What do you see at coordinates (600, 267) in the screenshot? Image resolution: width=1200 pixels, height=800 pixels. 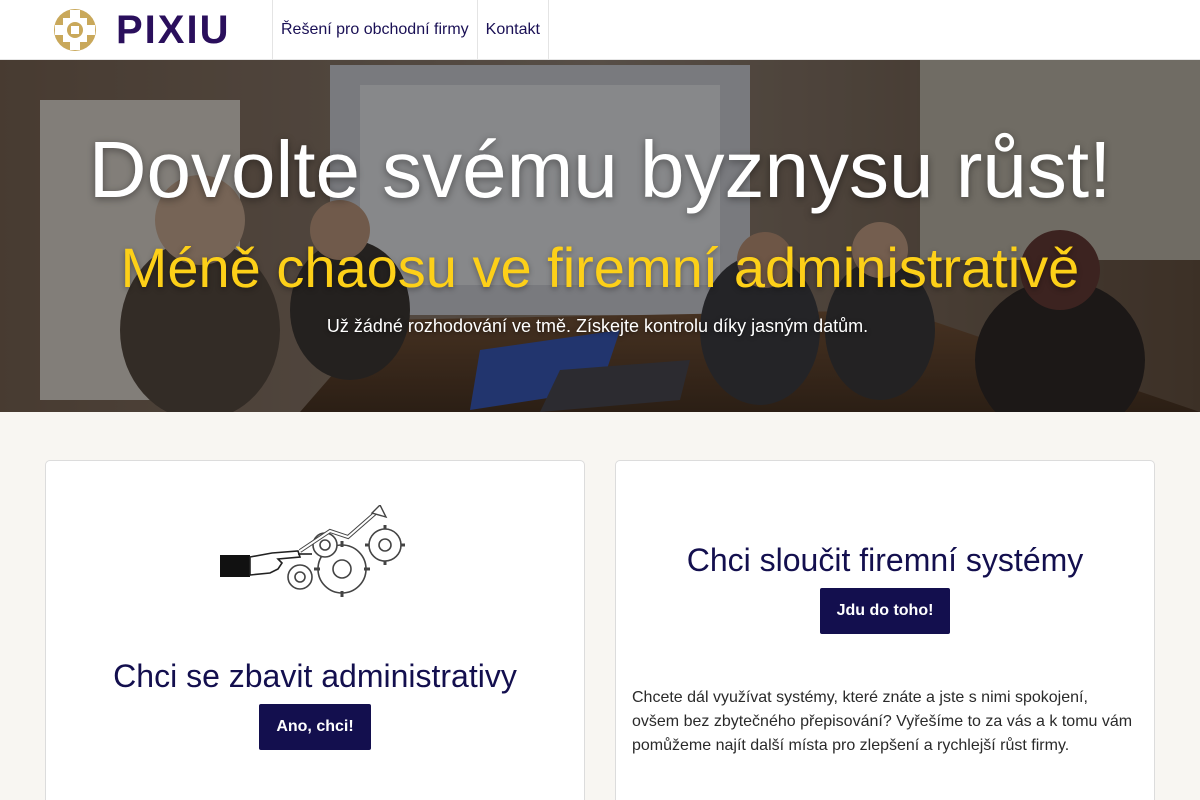 I see `hero-subtitle: Méně chaosu ve firemní administrativě` at bounding box center [600, 267].